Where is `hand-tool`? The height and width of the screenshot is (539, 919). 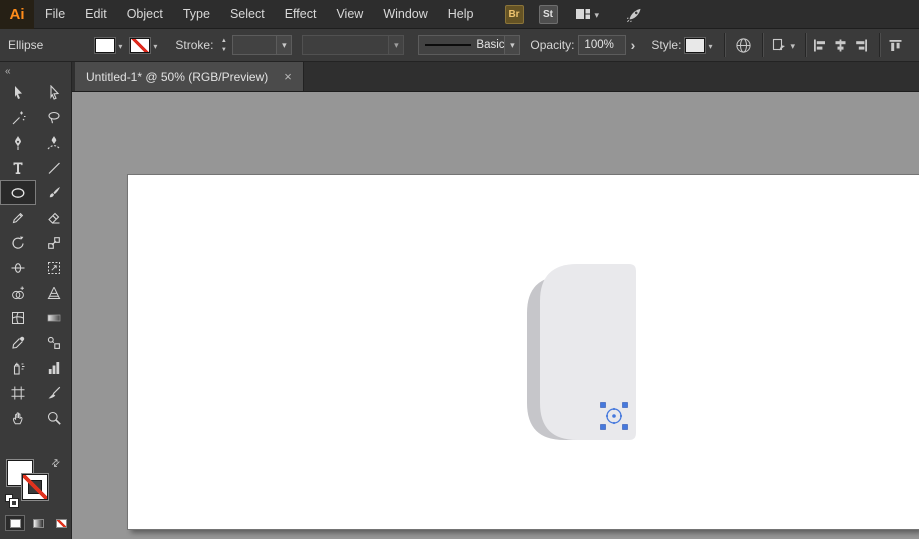
hand-tool is located at coordinates (18, 417).